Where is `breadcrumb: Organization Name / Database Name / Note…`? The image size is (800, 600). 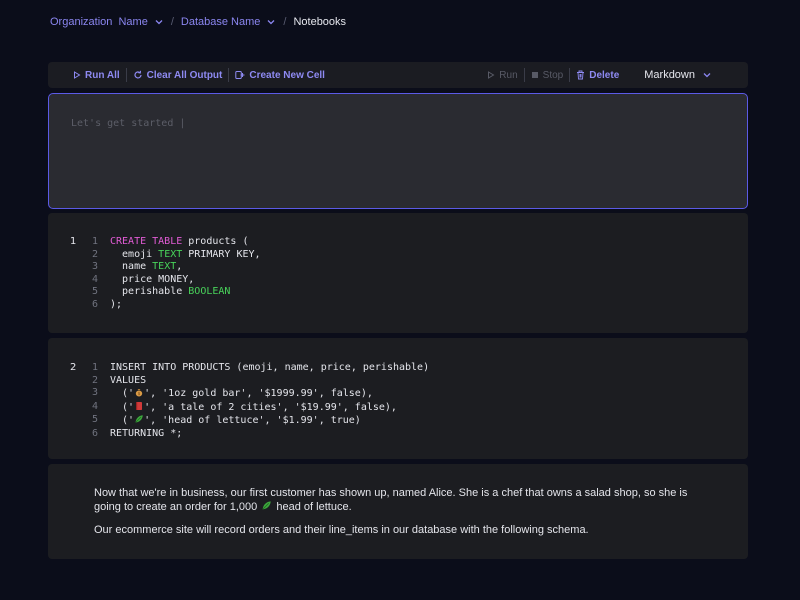 breadcrumb: Organization Name / Database Name / Note… is located at coordinates (198, 22).